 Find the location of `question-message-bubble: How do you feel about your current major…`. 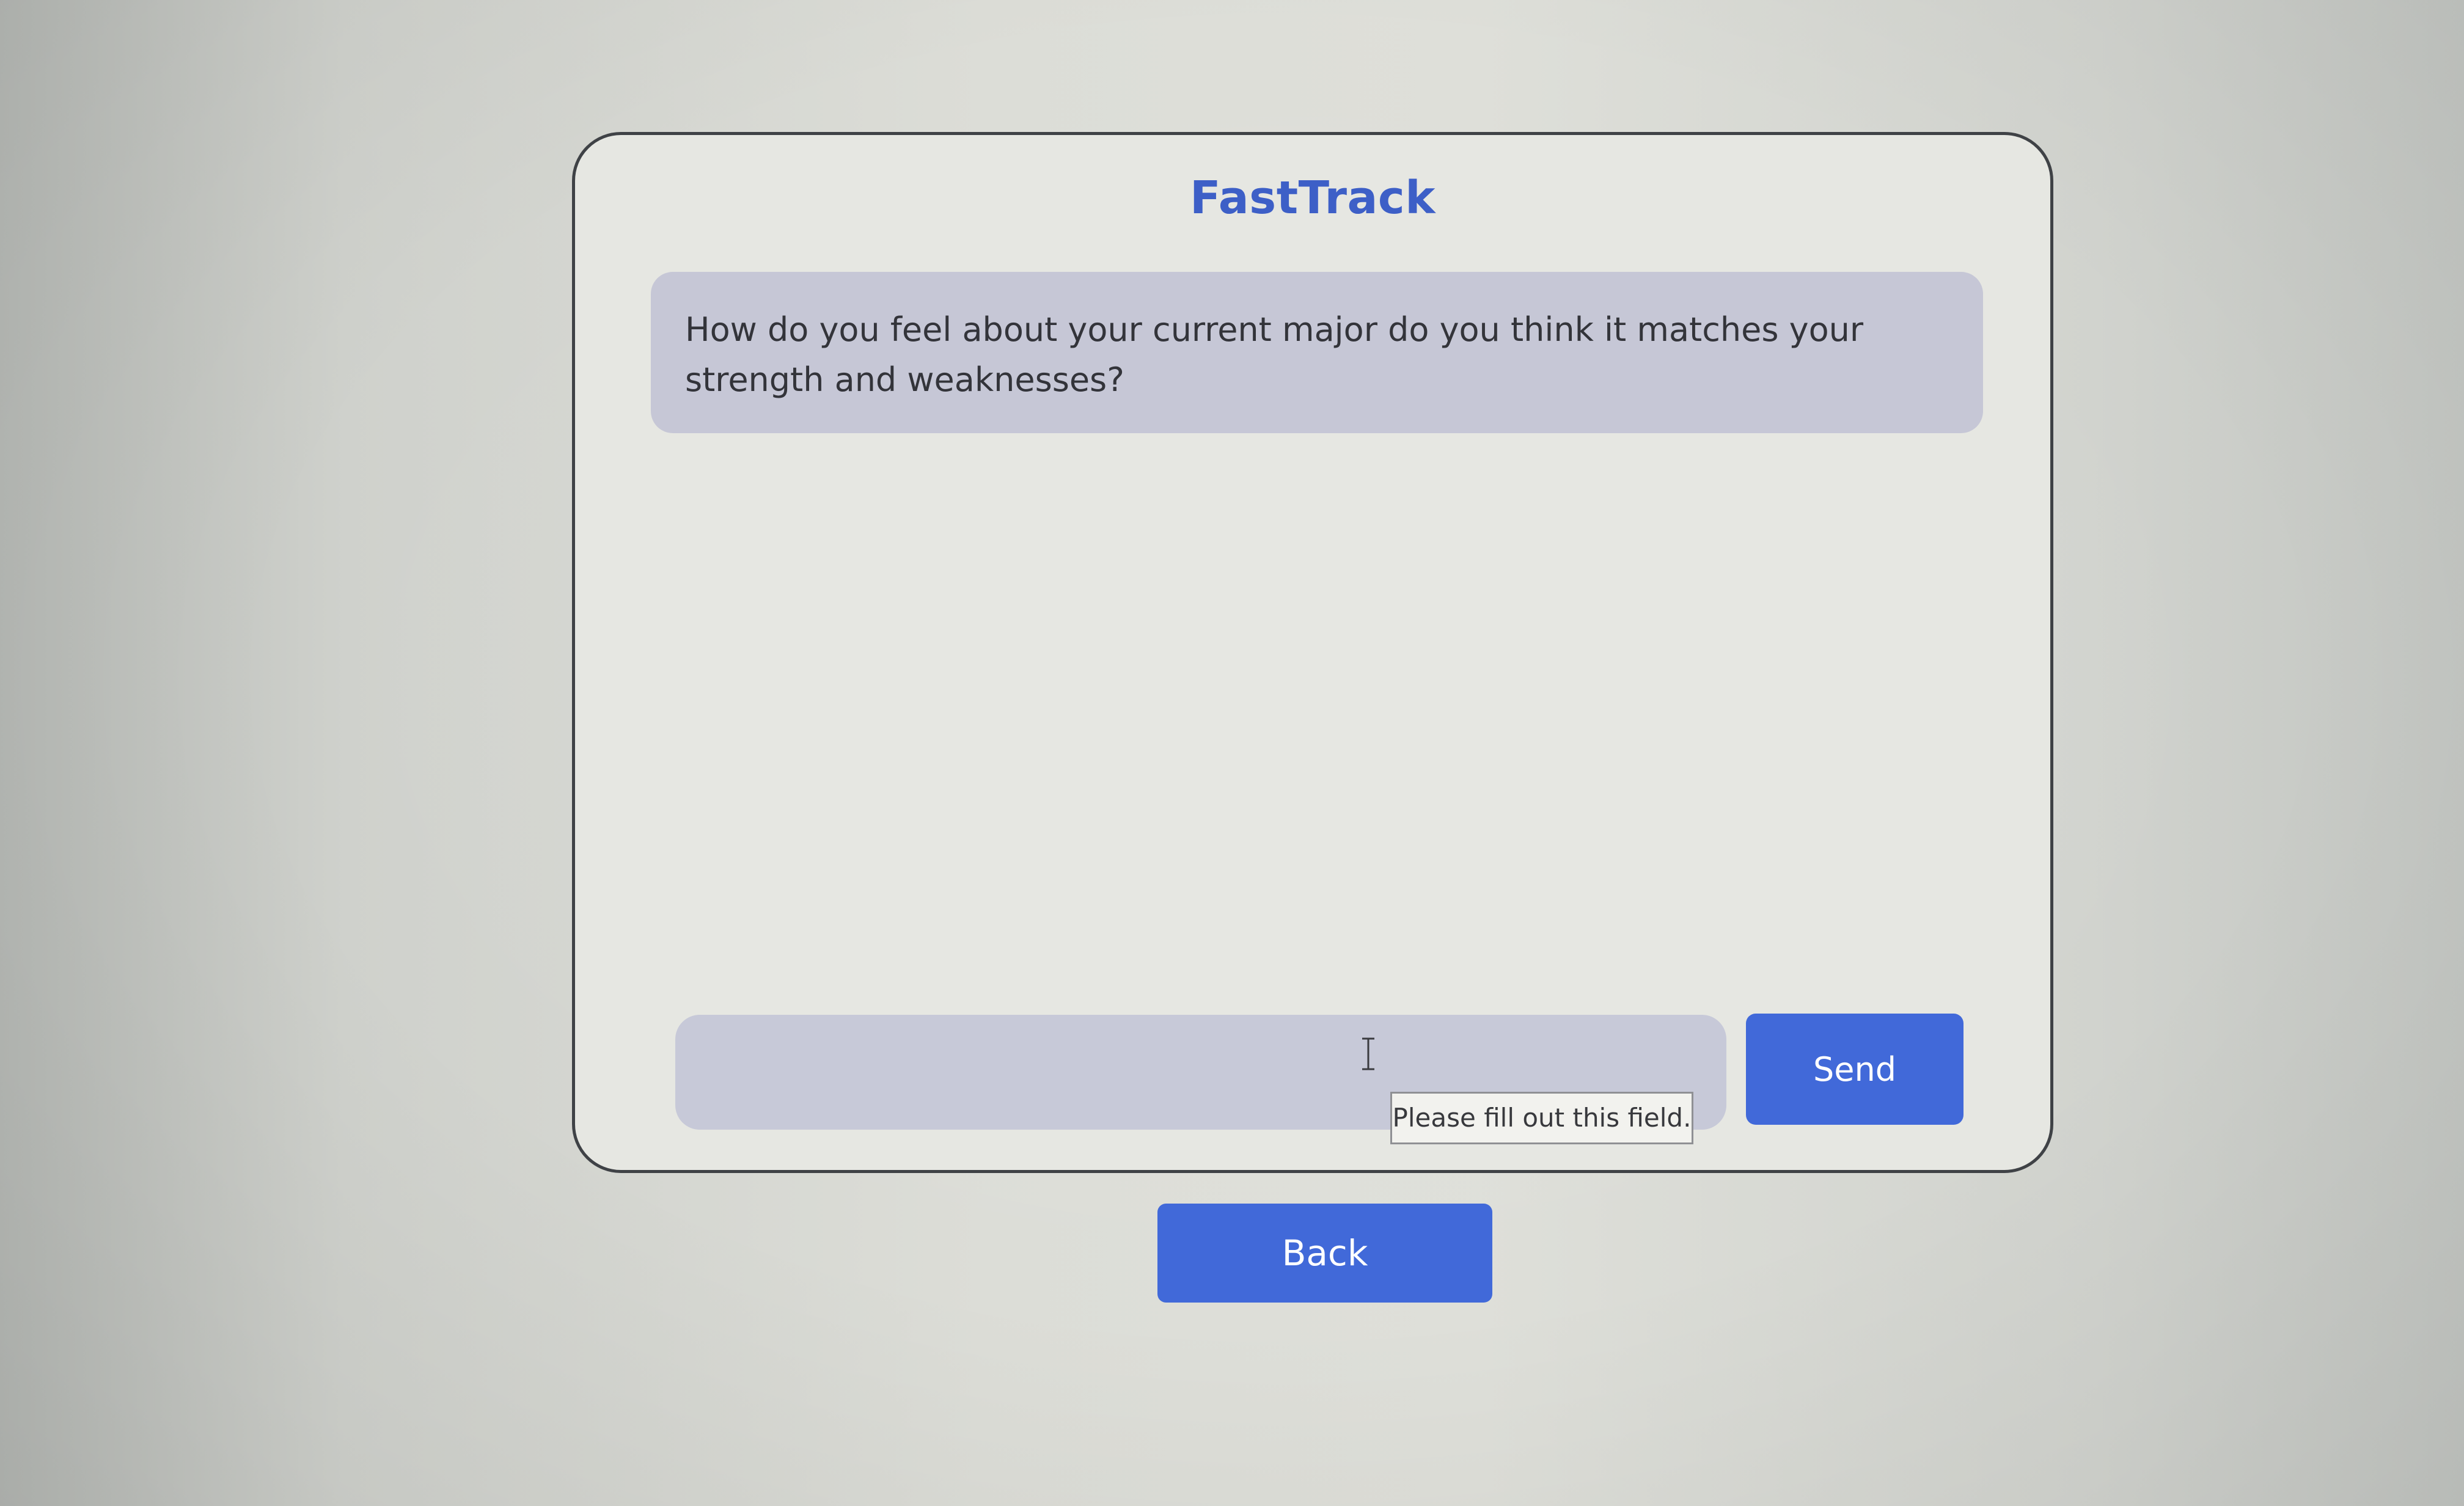

question-message-bubble: How do you feel about your current major… is located at coordinates (1317, 353).